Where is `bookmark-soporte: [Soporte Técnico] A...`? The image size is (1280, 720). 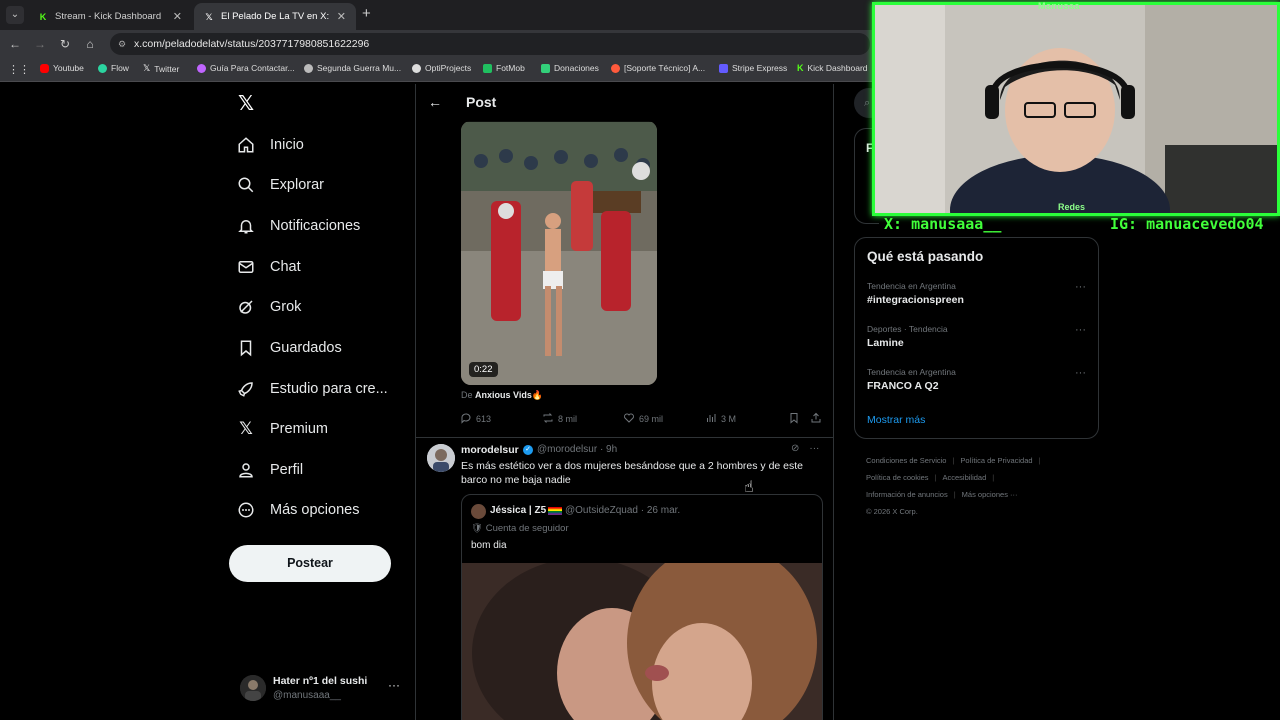 bookmark-soporte: [Soporte Técnico] A... is located at coordinates (658, 68).